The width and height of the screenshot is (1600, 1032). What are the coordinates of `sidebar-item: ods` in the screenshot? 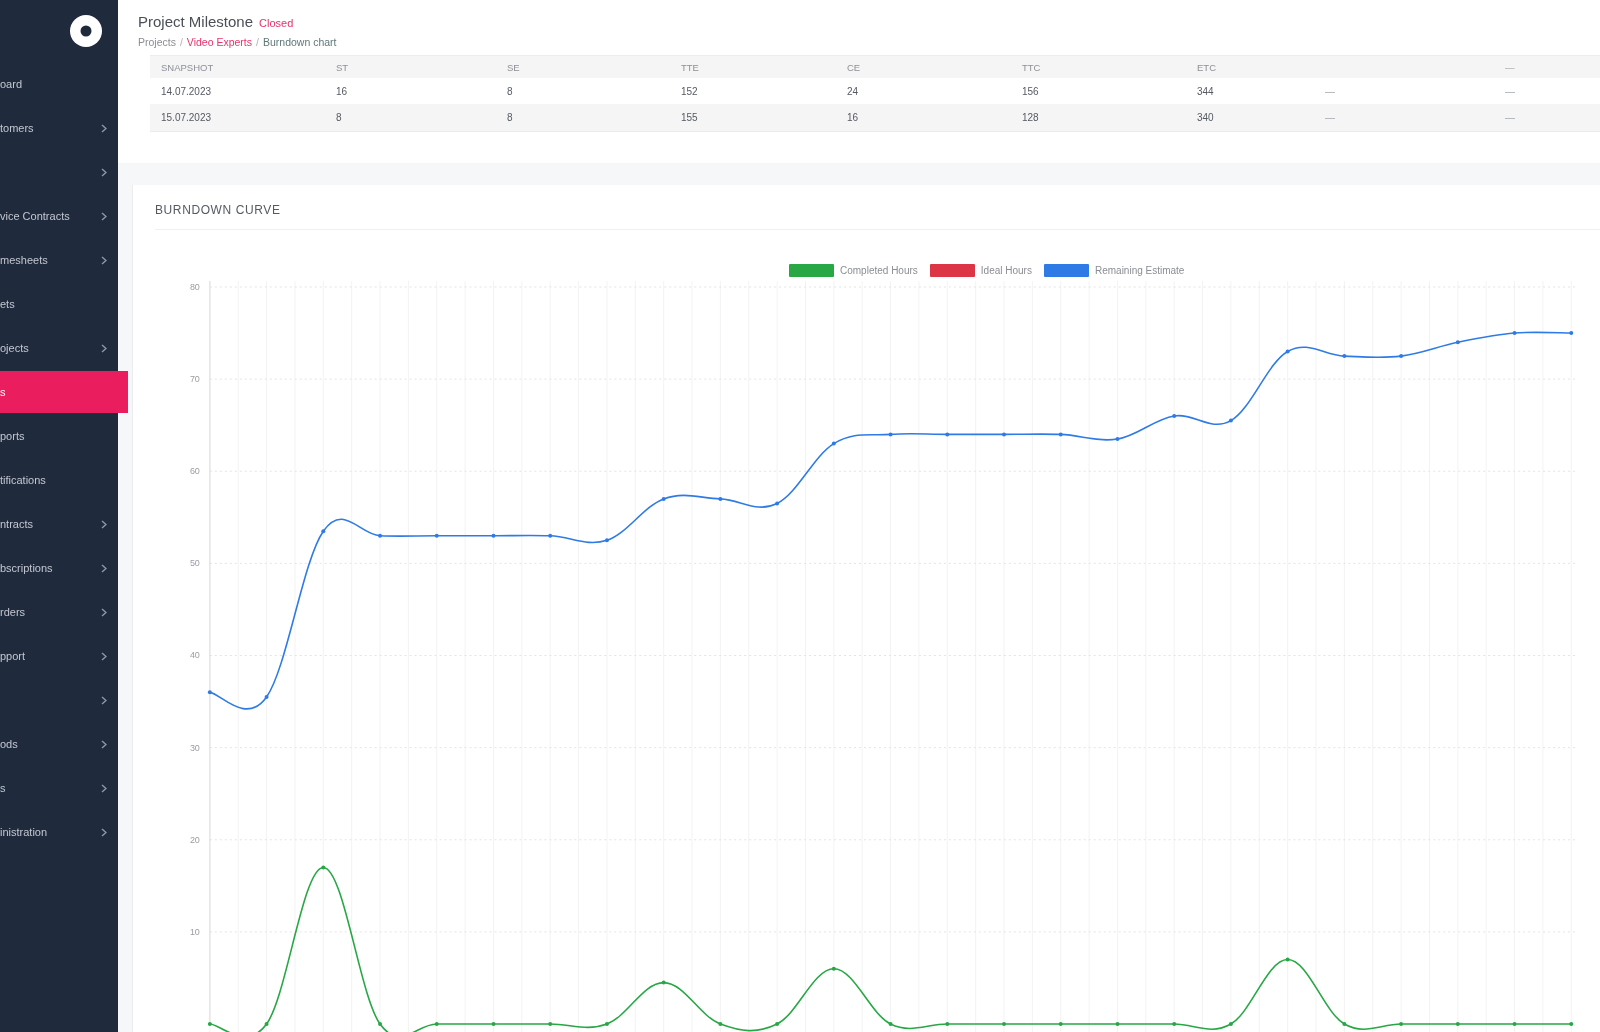 It's located at (59, 744).